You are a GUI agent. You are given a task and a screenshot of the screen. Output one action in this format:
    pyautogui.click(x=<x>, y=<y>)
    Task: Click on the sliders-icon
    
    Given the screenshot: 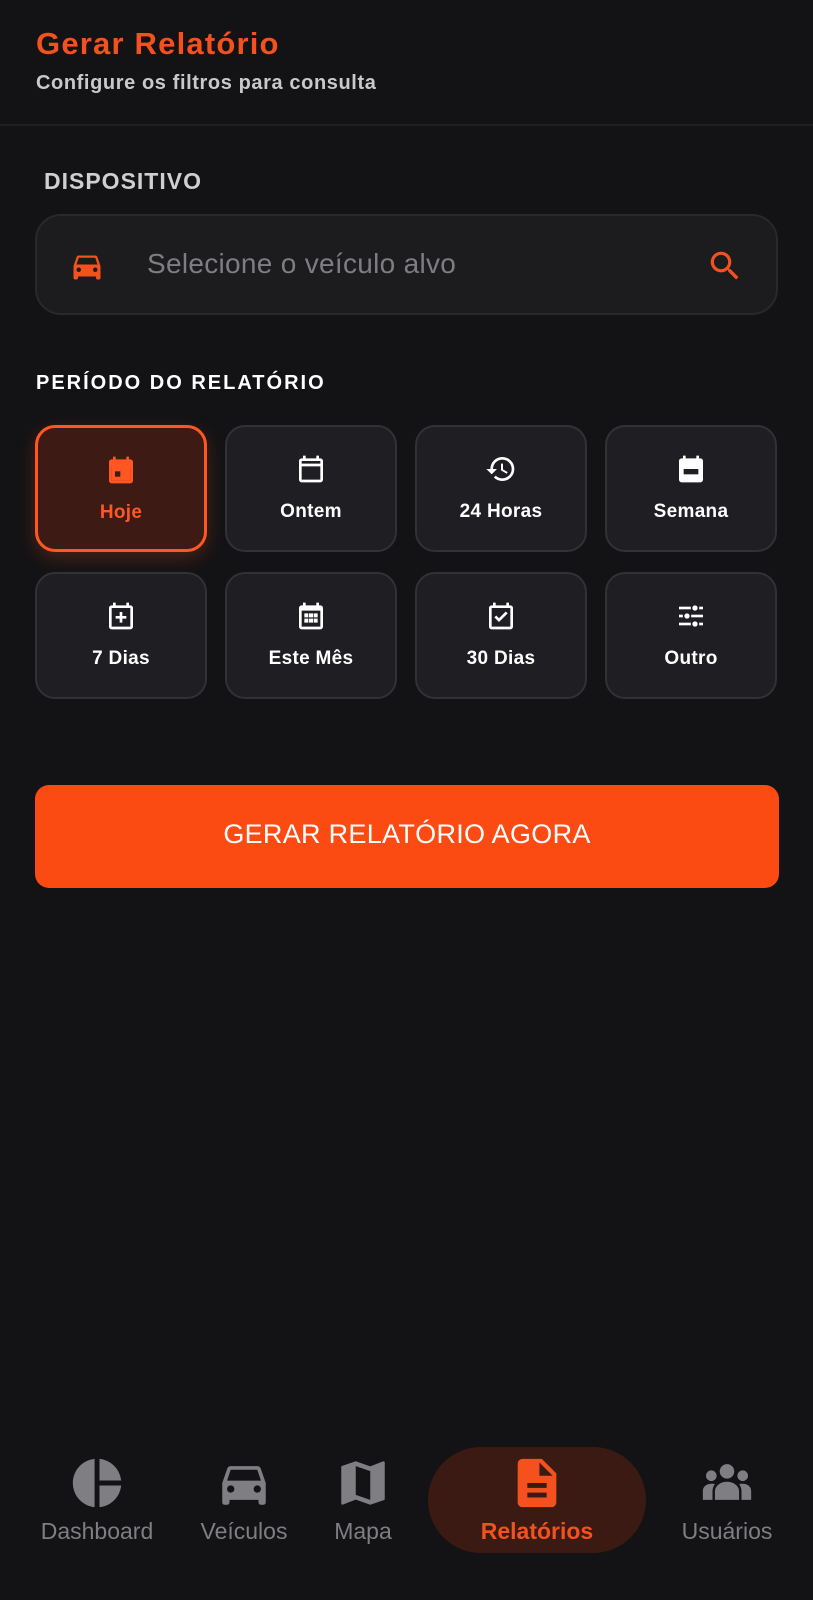 What is the action you would take?
    pyautogui.click(x=691, y=616)
    